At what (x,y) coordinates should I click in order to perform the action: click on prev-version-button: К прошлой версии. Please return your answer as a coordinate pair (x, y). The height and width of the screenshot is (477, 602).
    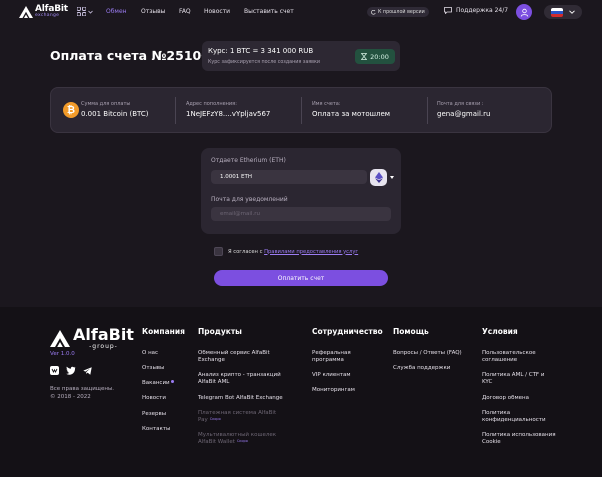
    Looking at the image, I should click on (398, 12).